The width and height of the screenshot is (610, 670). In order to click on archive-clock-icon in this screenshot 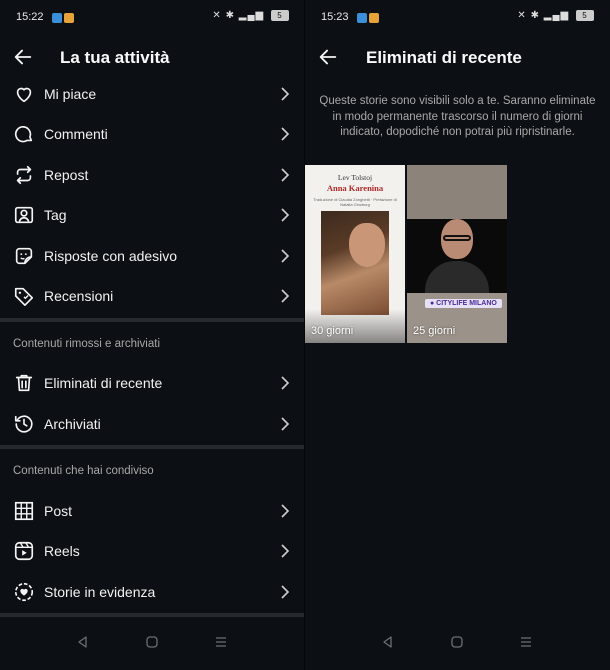, I will do `click(23, 424)`.